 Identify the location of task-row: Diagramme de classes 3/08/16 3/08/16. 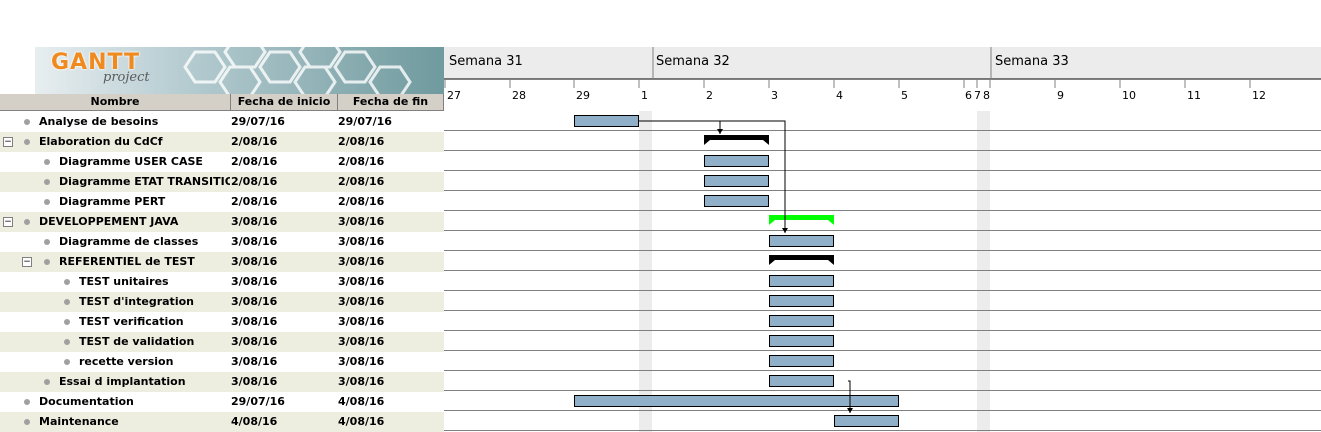
(222, 242).